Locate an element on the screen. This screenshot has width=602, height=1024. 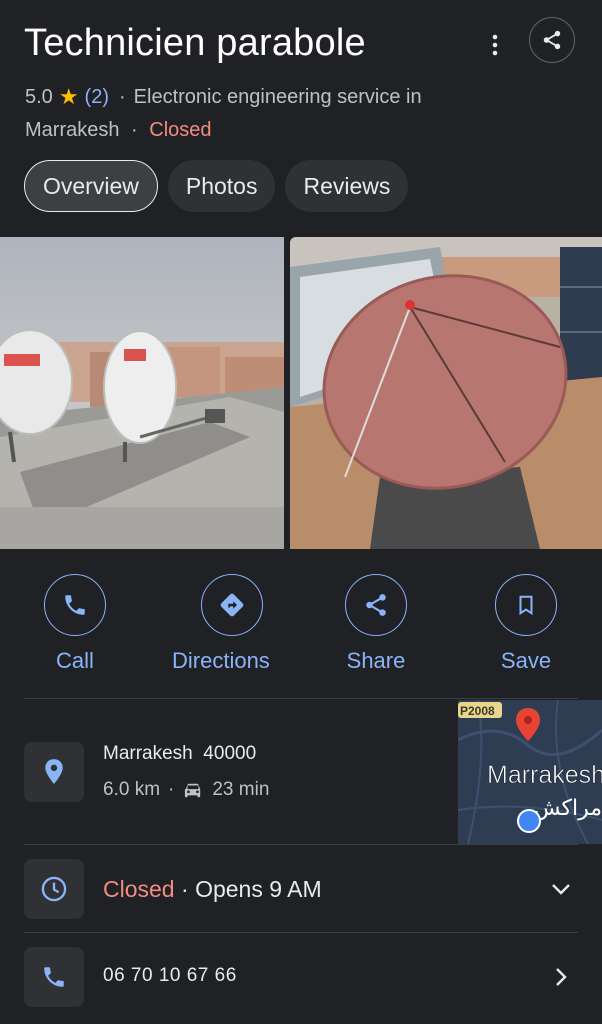
expand-hours-button is located at coordinates (561, 889).